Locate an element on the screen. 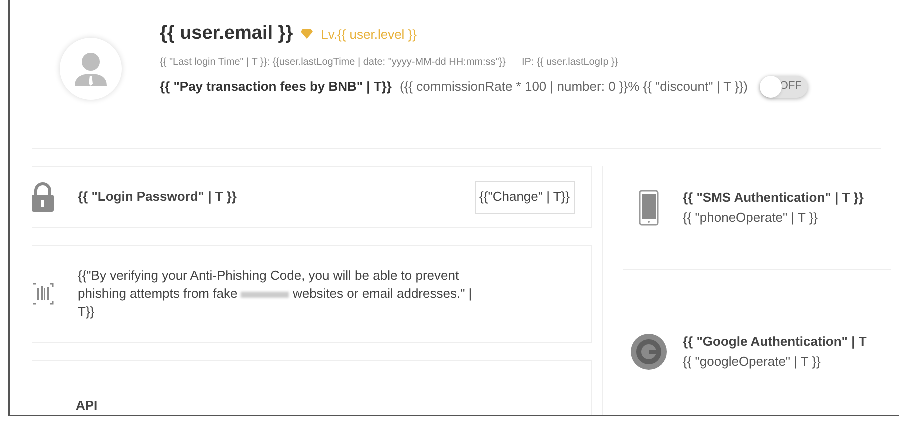  diamond-icon is located at coordinates (307, 34).